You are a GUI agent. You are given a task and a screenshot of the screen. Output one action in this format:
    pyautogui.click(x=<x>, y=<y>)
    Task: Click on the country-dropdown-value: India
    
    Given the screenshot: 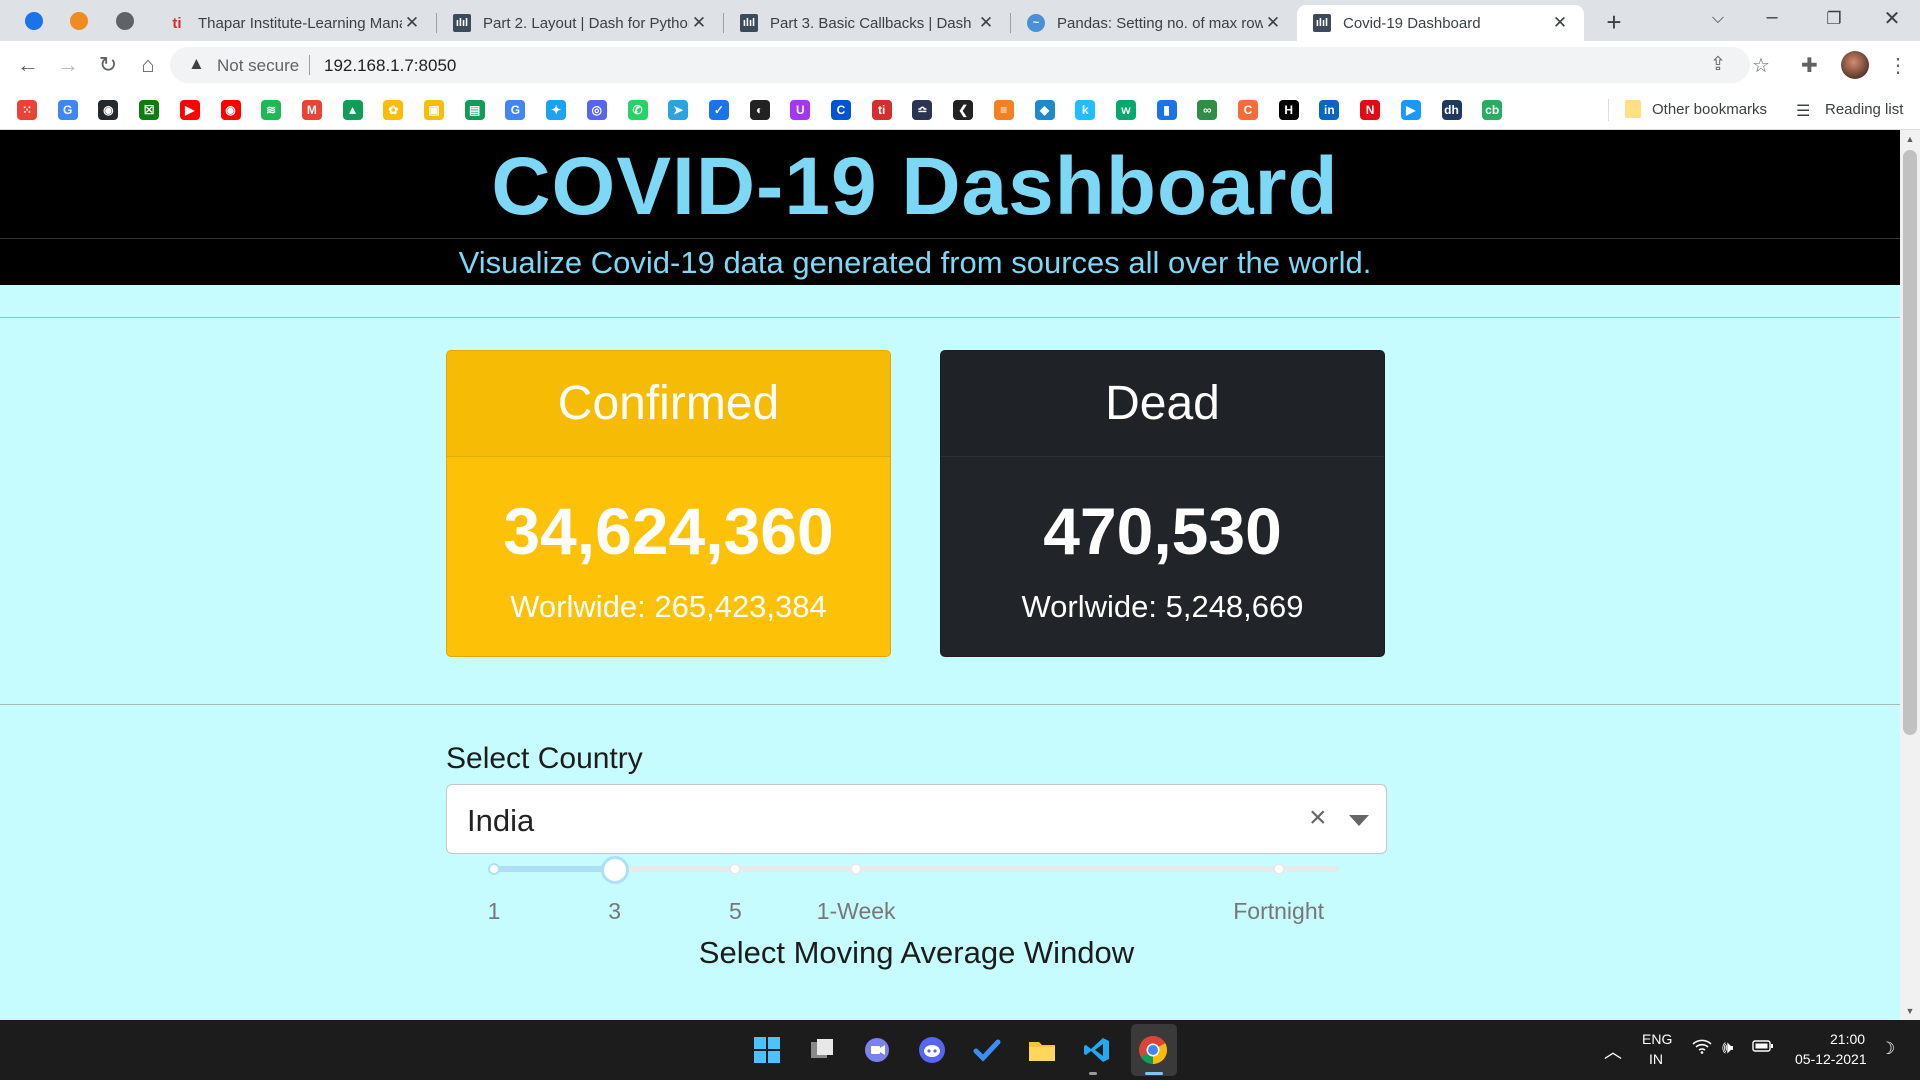 What is the action you would take?
    pyautogui.click(x=500, y=821)
    